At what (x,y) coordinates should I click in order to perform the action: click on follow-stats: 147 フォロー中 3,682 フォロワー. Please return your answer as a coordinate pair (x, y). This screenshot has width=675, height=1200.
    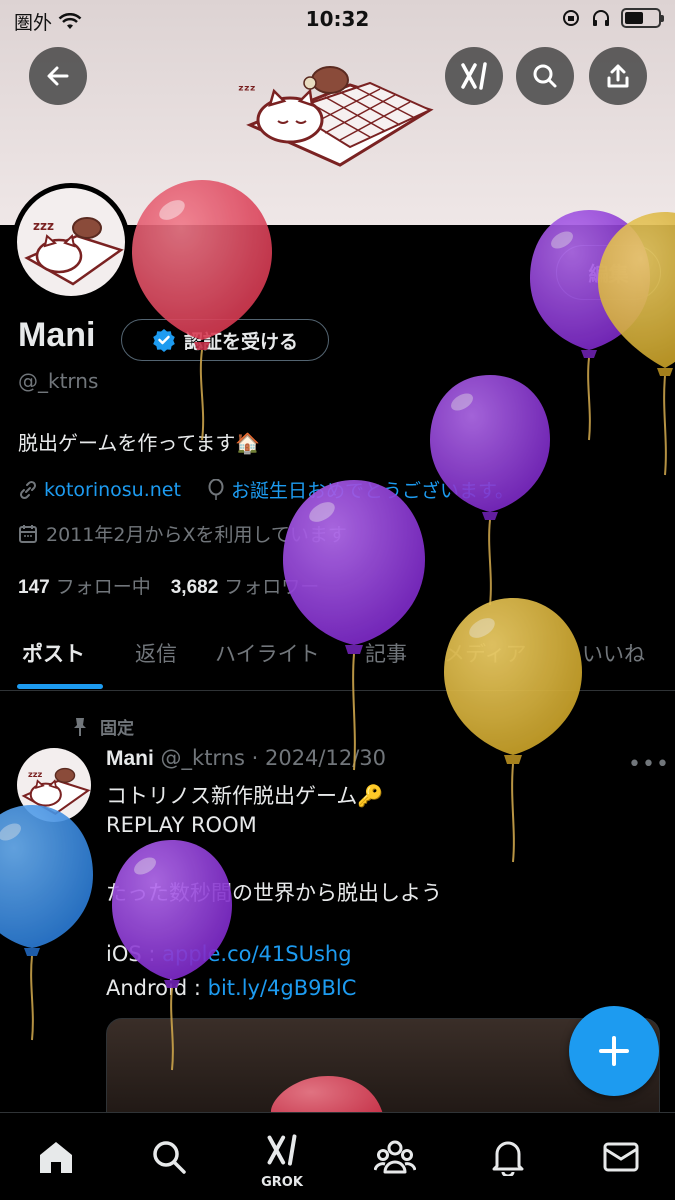
    Looking at the image, I should click on (168, 585).